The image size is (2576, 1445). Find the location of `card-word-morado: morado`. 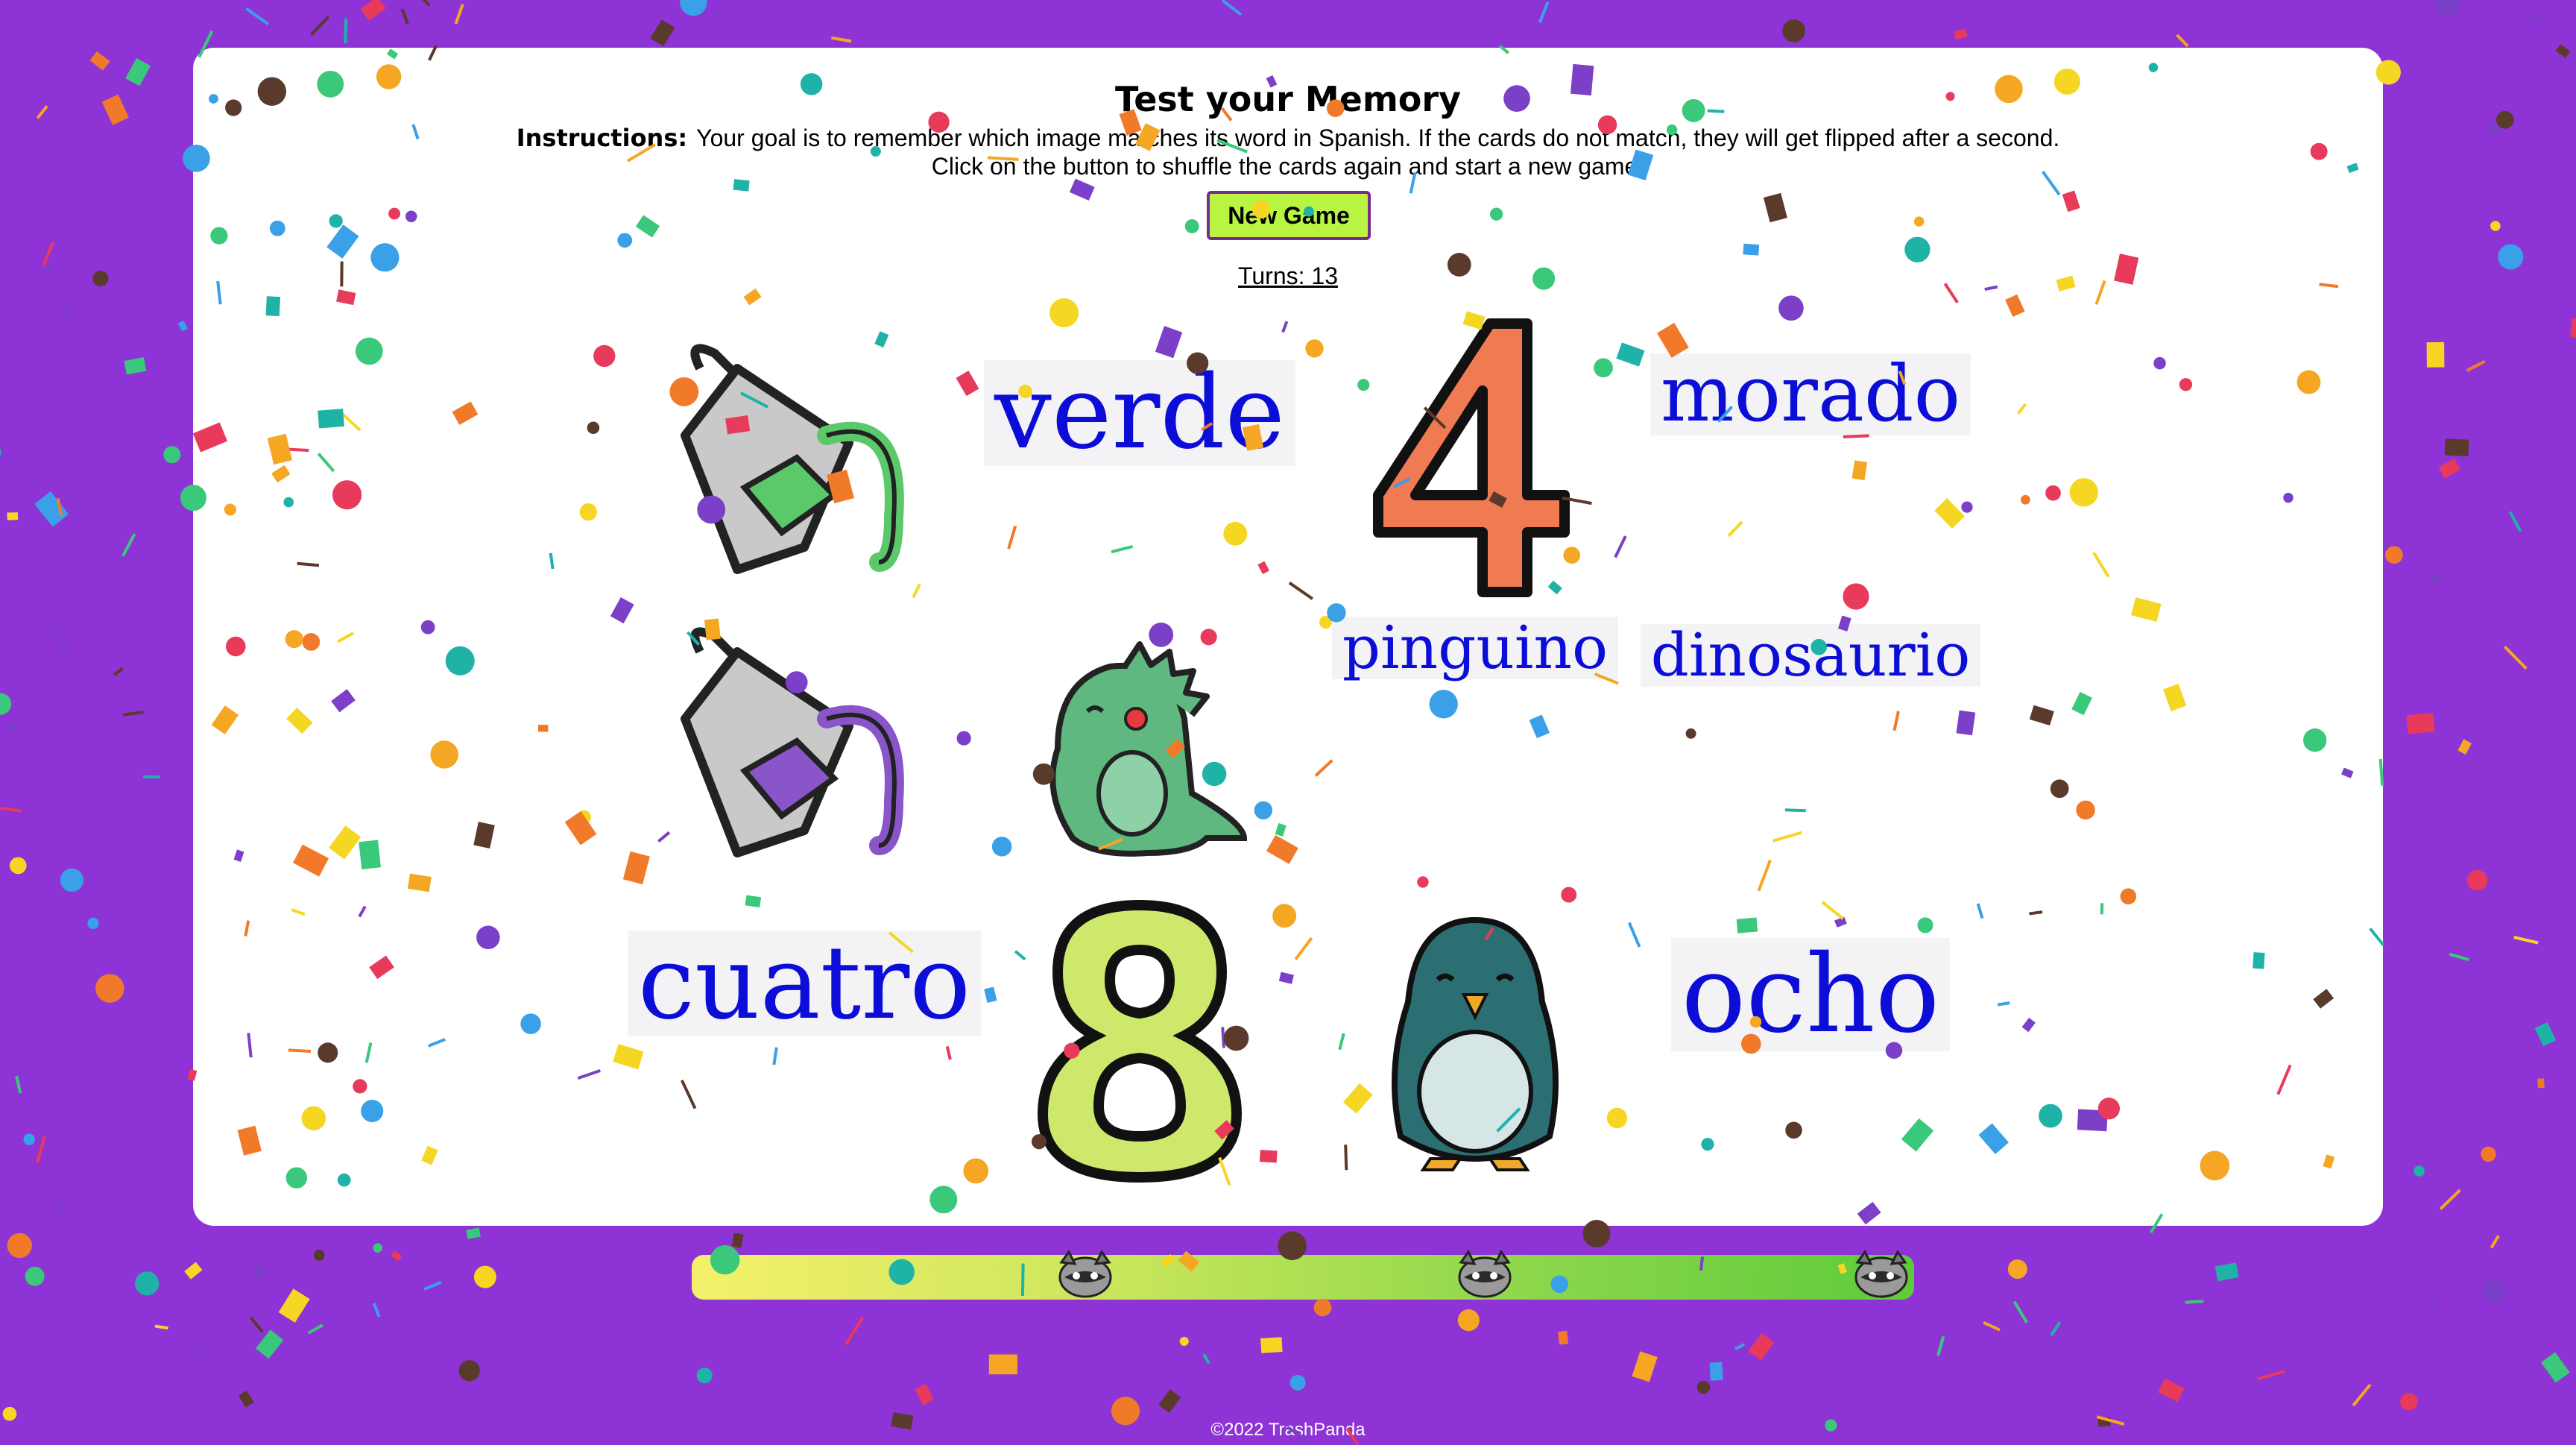

card-word-morado: morado is located at coordinates (1811, 394).